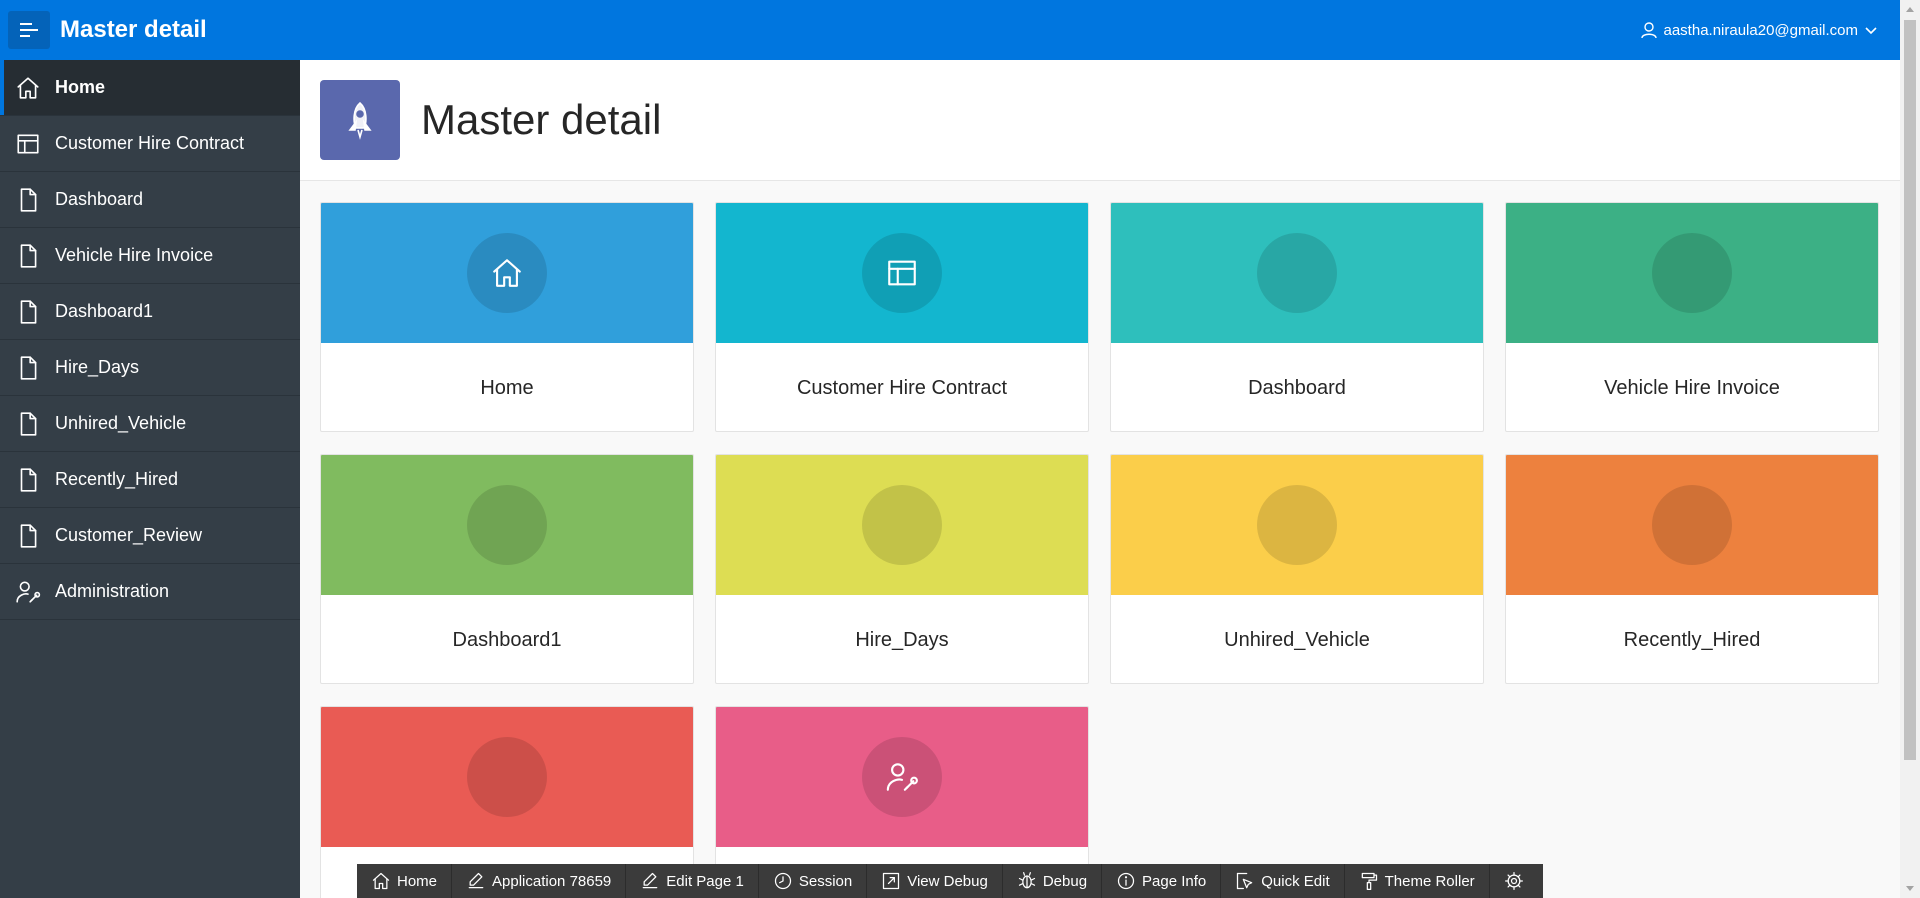 Image resolution: width=1920 pixels, height=898 pixels. What do you see at coordinates (1245, 881) in the screenshot?
I see `quick-edit-icon` at bounding box center [1245, 881].